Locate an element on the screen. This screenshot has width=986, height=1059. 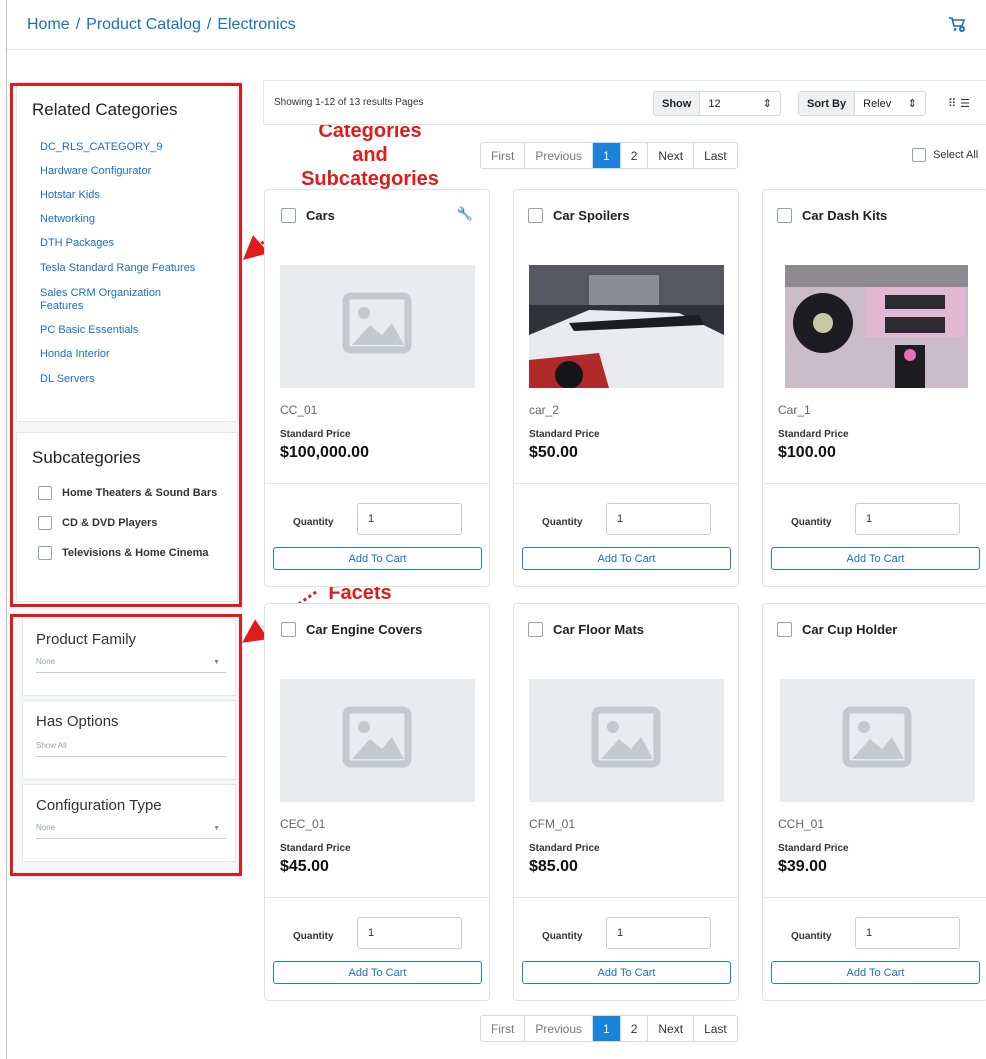
breadcrumb-home: Home is located at coordinates (48, 24).